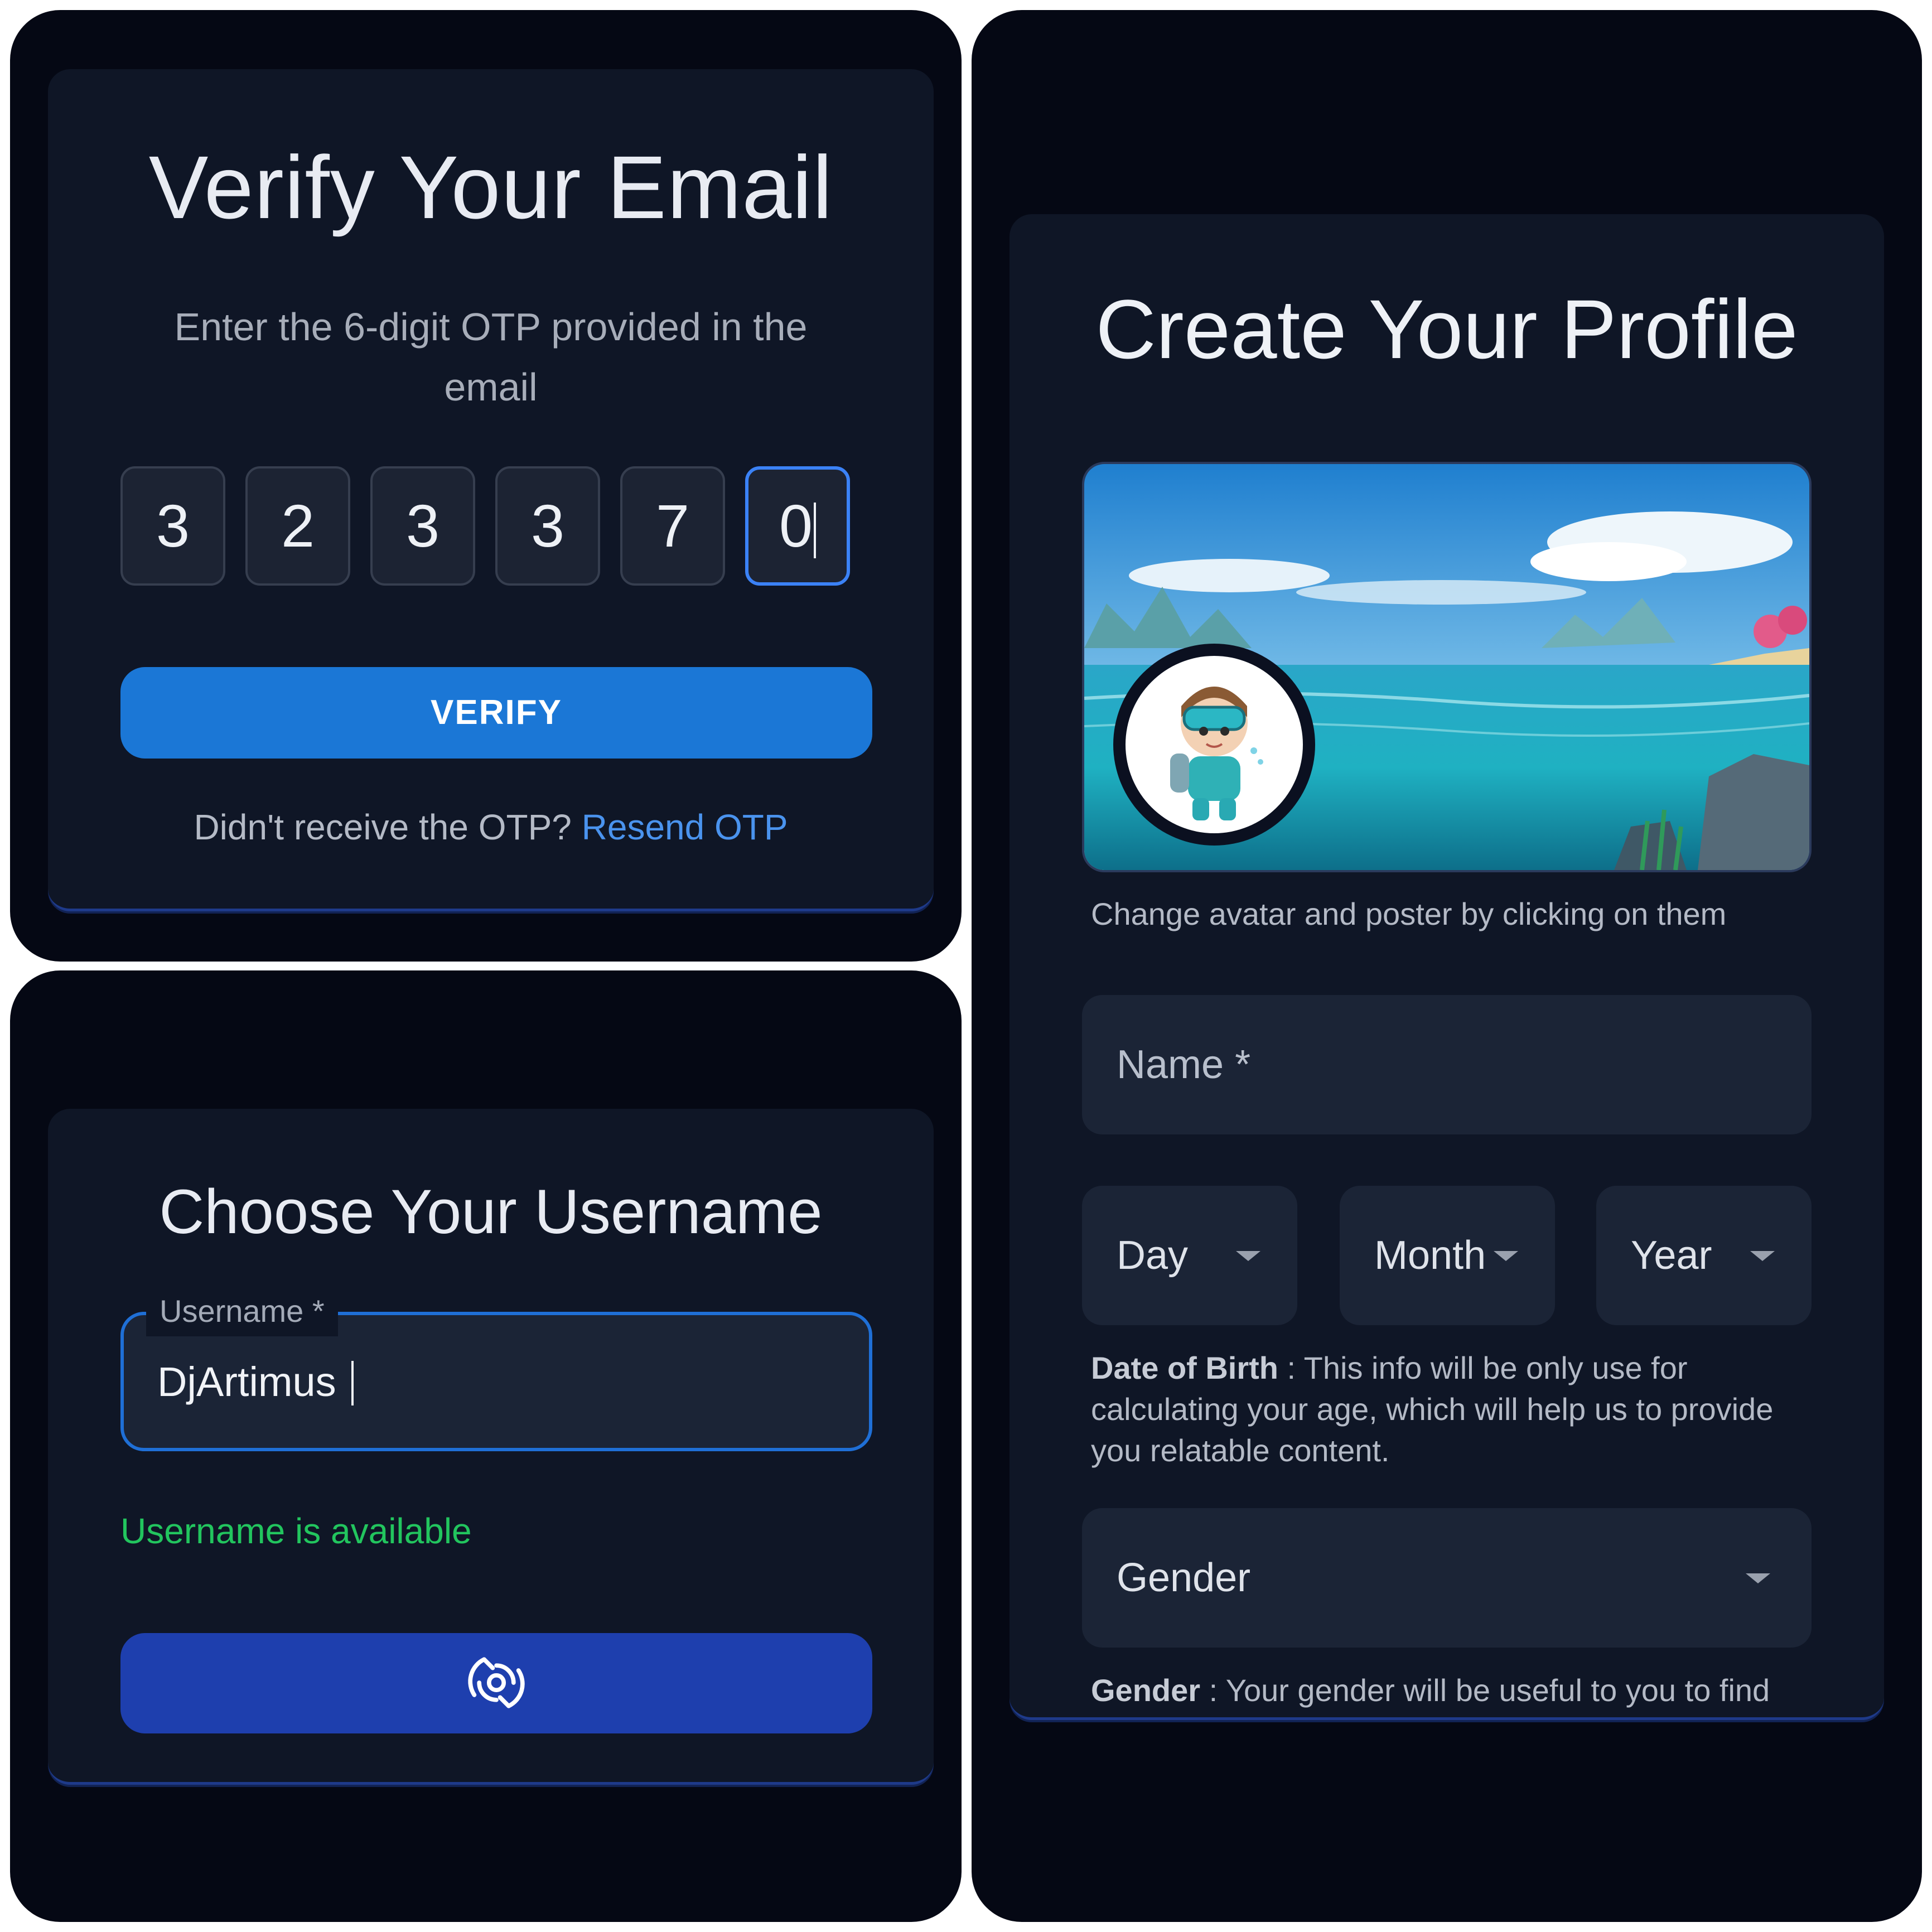 The height and width of the screenshot is (1932, 1932). Describe the element at coordinates (1184, 1578) in the screenshot. I see `gender-label: Gender` at that location.